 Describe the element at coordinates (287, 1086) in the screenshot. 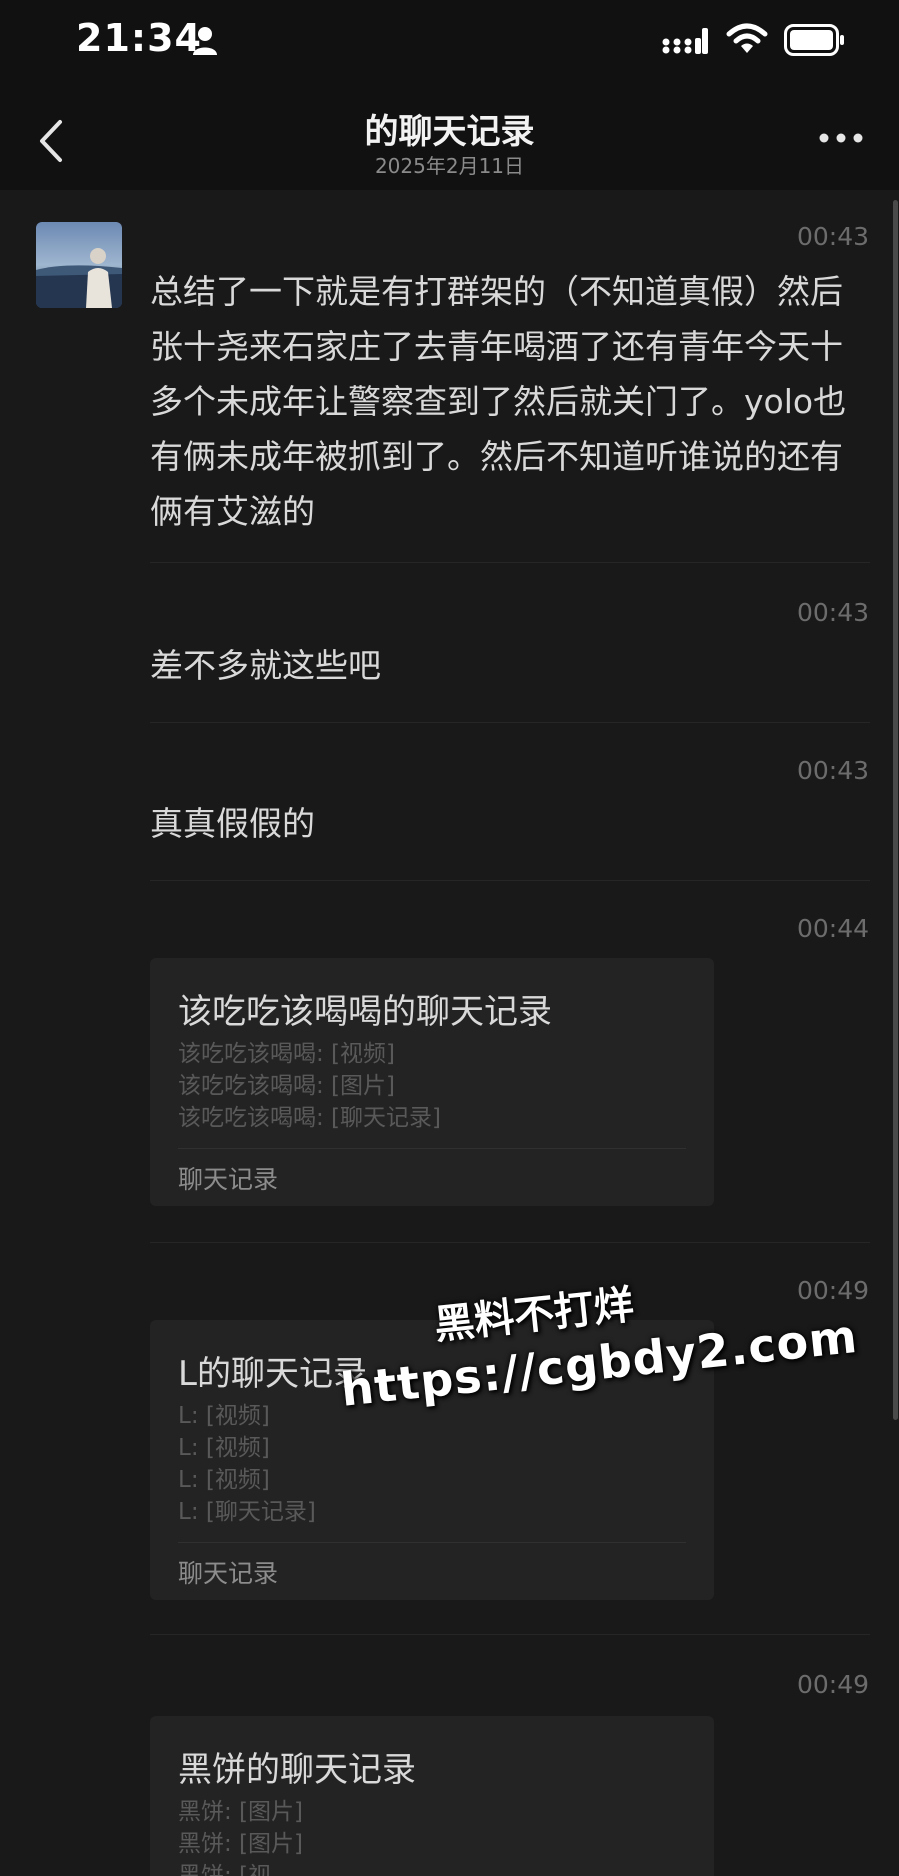

I see `card-preview-line: 该吃吃该喝喝: [图片]` at that location.